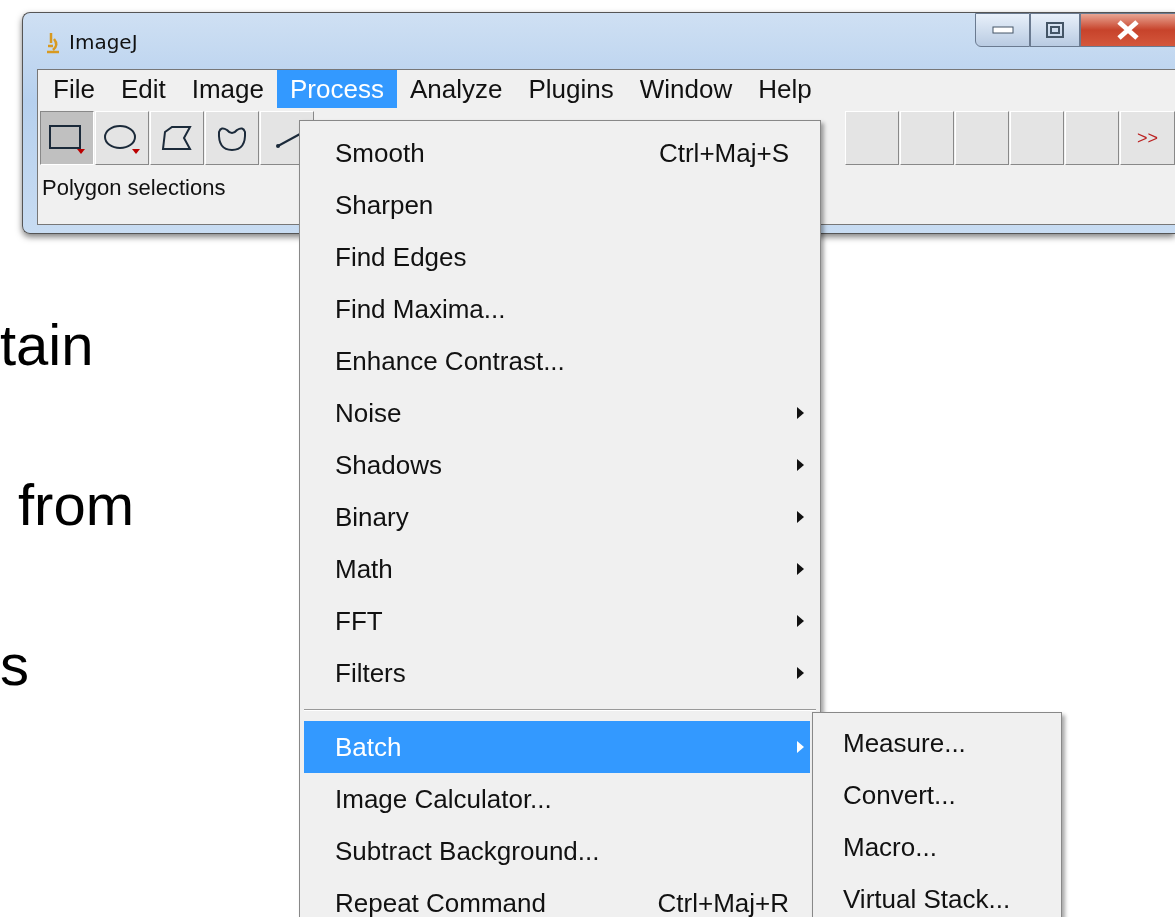 The height and width of the screenshot is (917, 1175). I want to click on shortcut-text: Ctrl+Maj+R, so click(723, 902).